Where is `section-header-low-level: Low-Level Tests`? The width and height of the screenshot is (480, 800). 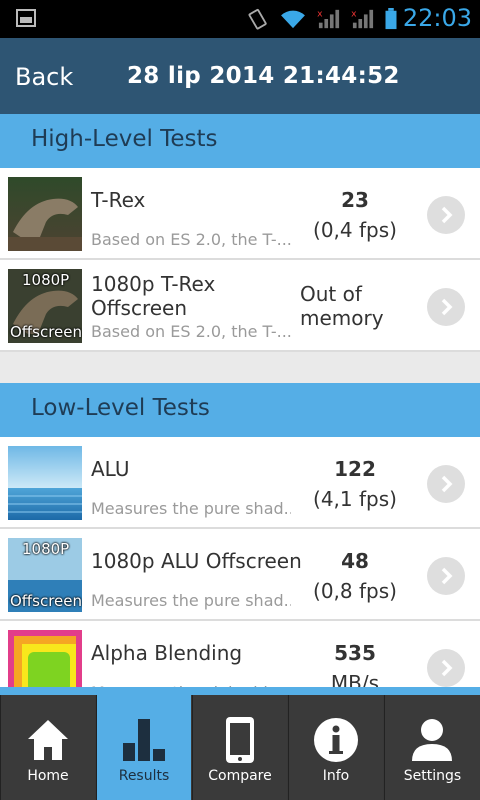 section-header-low-level: Low-Level Tests is located at coordinates (240, 410).